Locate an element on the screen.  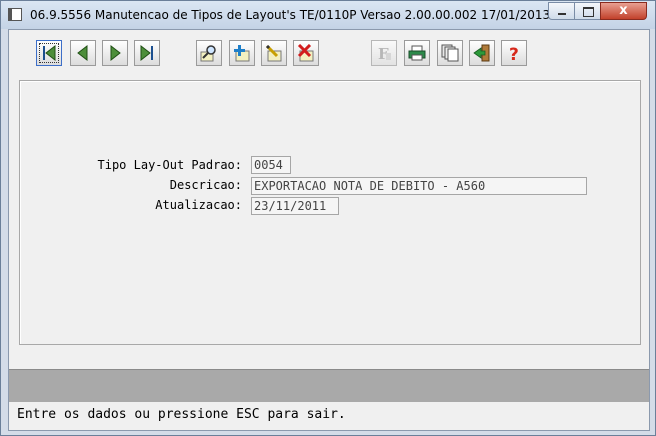
printer-icon is located at coordinates (417, 53).